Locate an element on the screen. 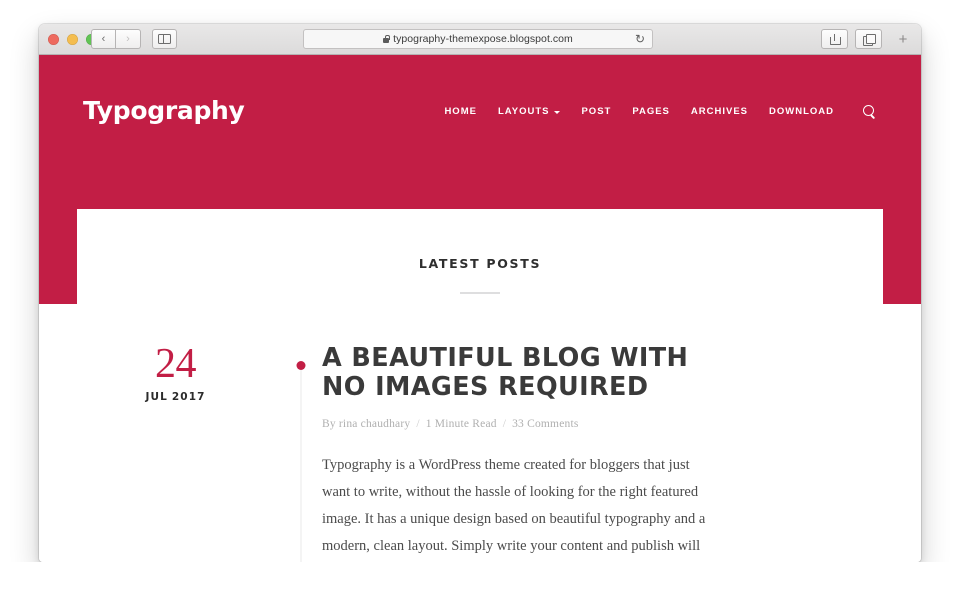  nav-item-label: HOME is located at coordinates (460, 111).